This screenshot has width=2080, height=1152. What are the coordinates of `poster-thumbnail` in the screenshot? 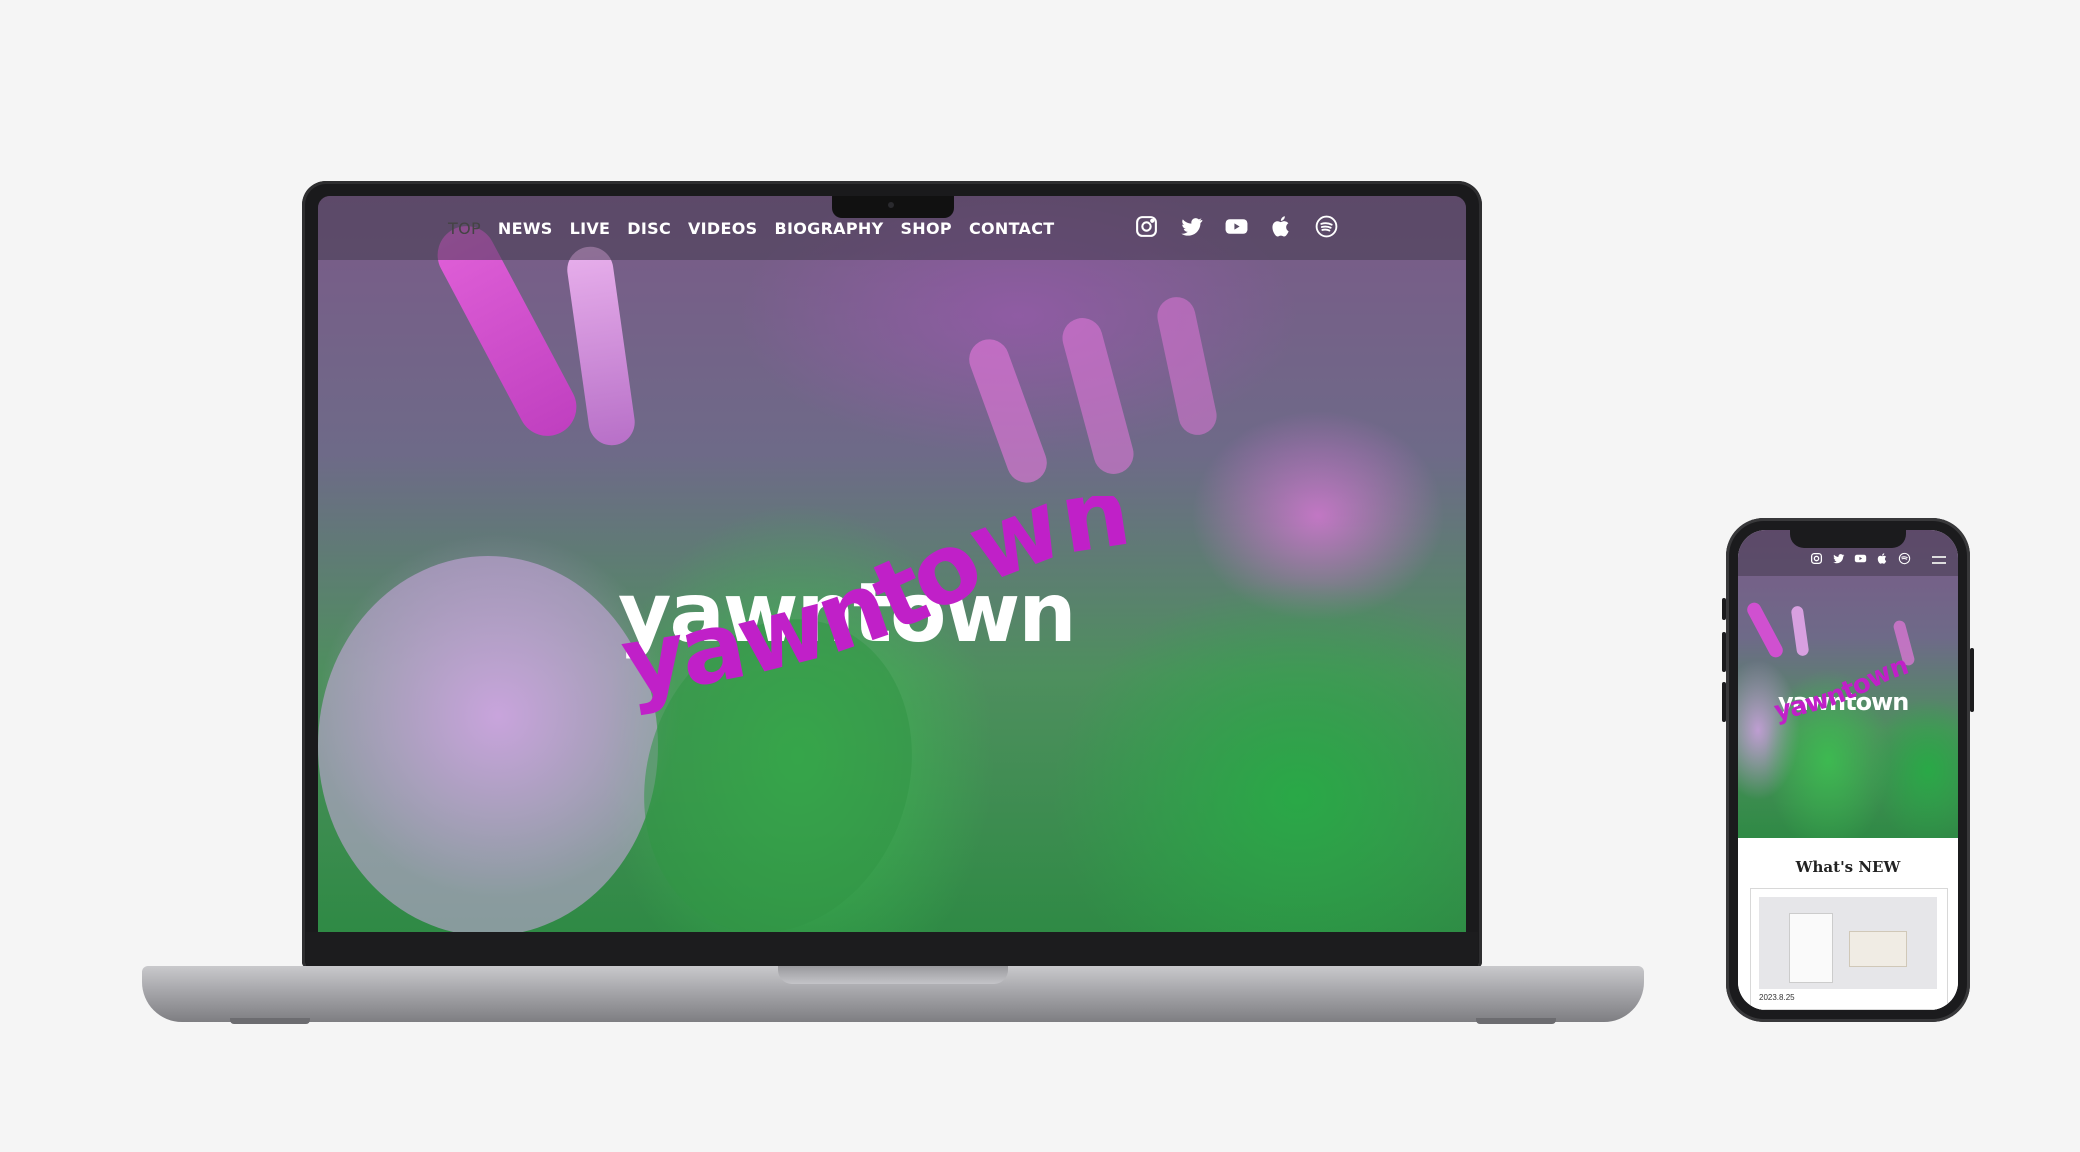 It's located at (1811, 948).